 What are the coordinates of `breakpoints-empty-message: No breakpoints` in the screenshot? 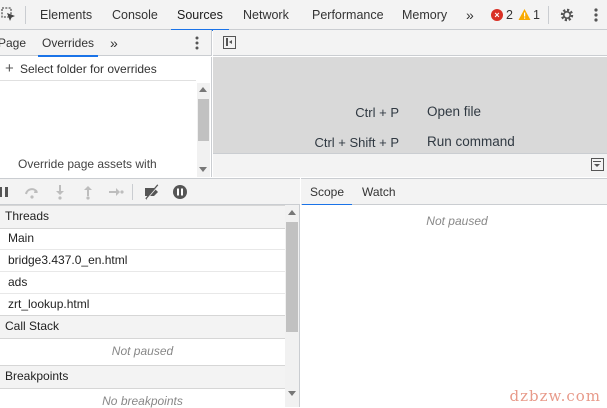 It's located at (142, 401).